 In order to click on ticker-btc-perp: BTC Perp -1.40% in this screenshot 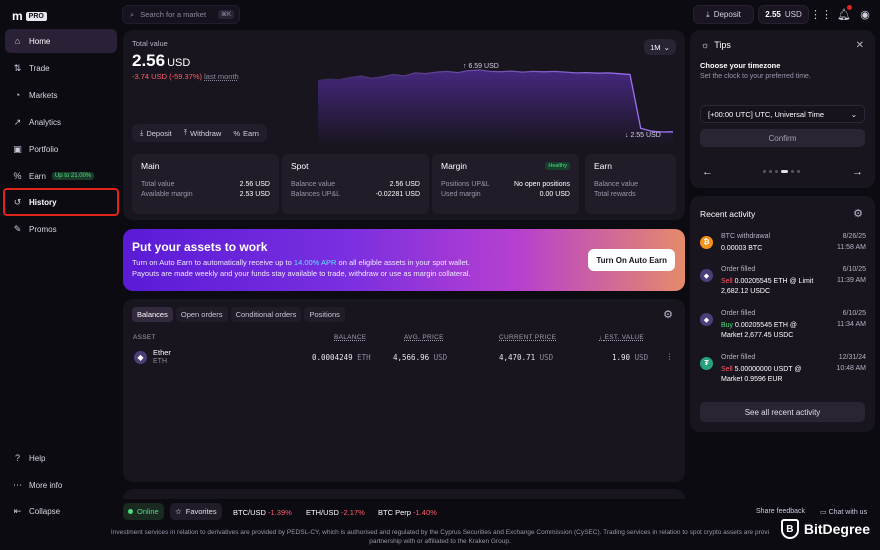, I will do `click(407, 512)`.